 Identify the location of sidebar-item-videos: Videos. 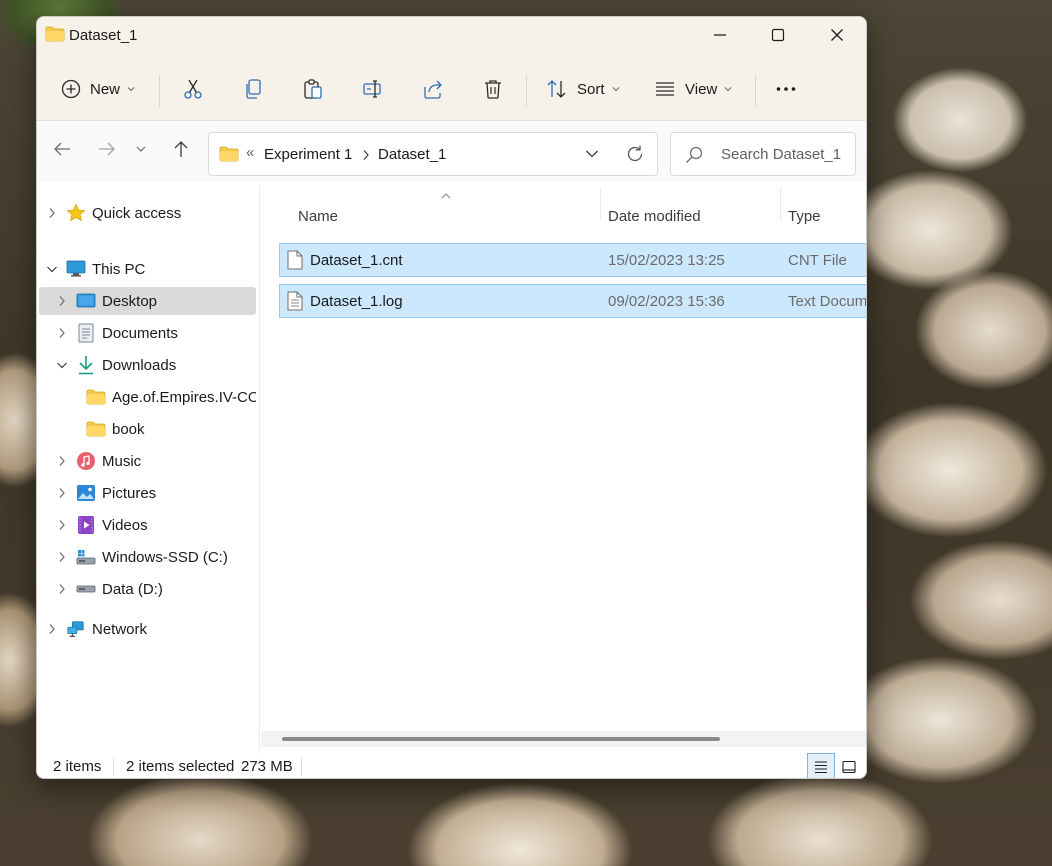
(147, 525).